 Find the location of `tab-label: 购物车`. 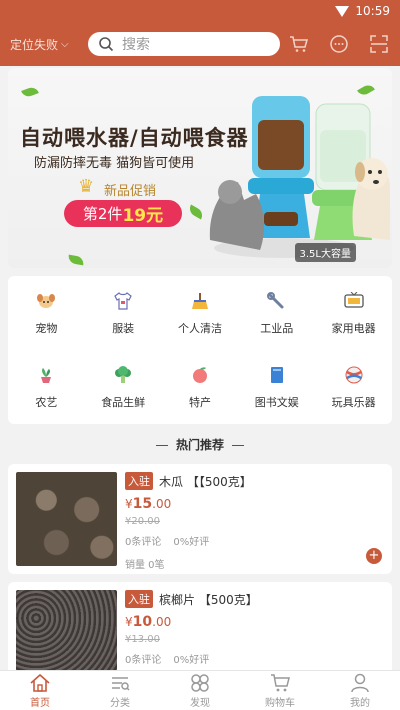

tab-label: 购物车 is located at coordinates (280, 703).